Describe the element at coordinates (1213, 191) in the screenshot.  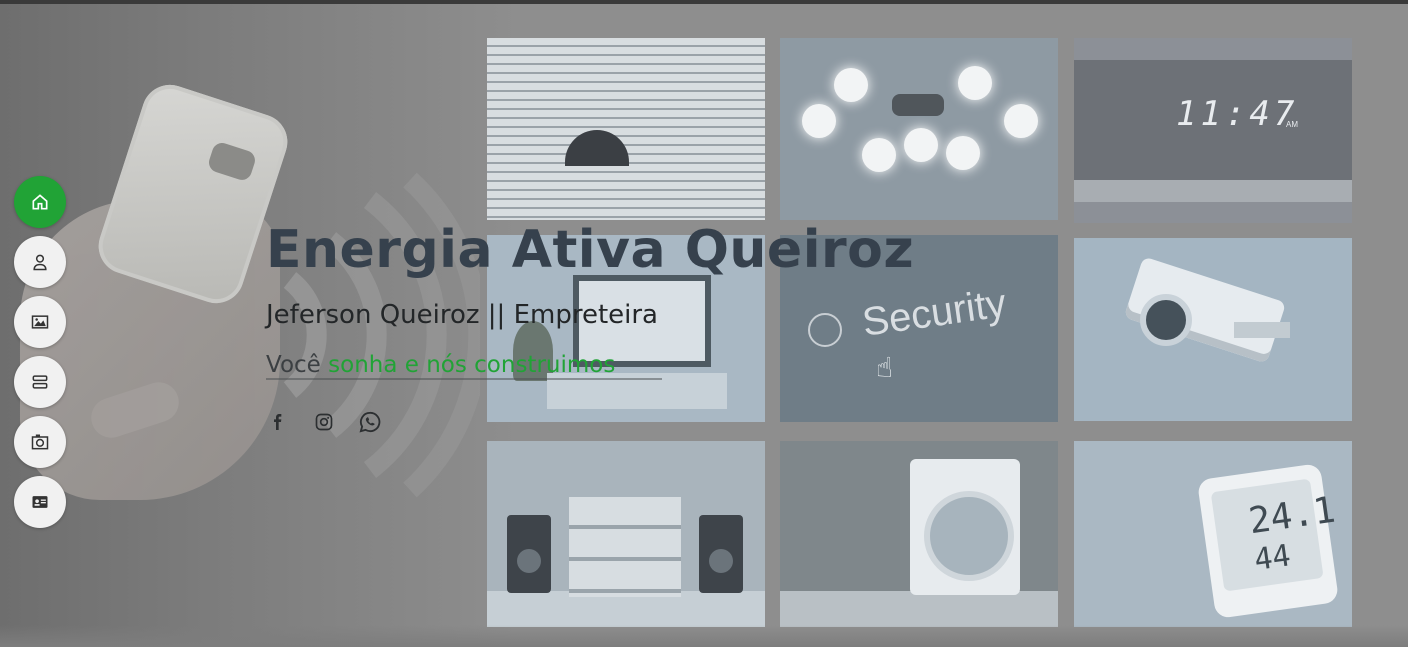
I see `clock-shelf` at that location.